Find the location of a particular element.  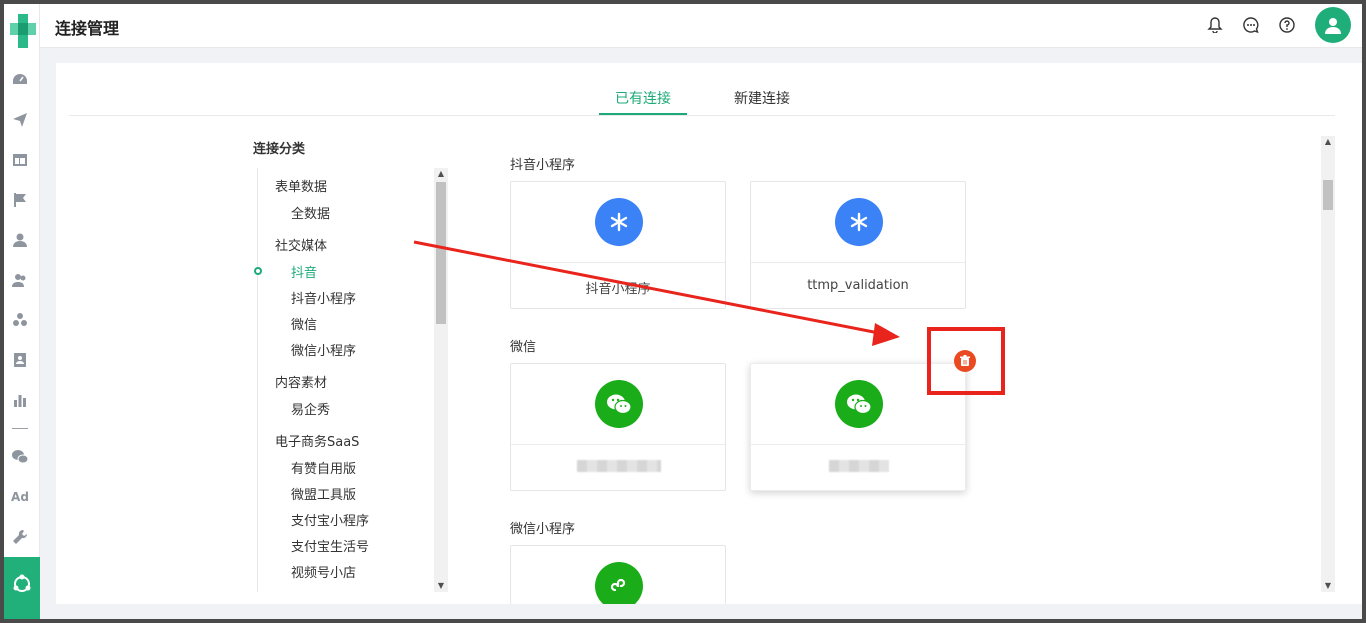

avatar is located at coordinates (1333, 25).